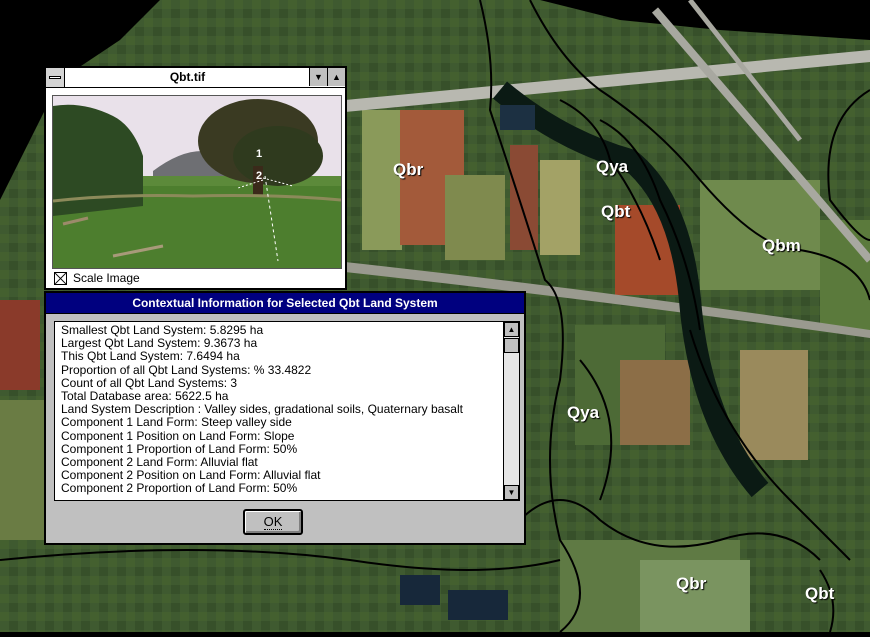  I want to click on image-window: Qbt.tif ▼ ▲ 1 2 Scale Image, so click(195, 178).